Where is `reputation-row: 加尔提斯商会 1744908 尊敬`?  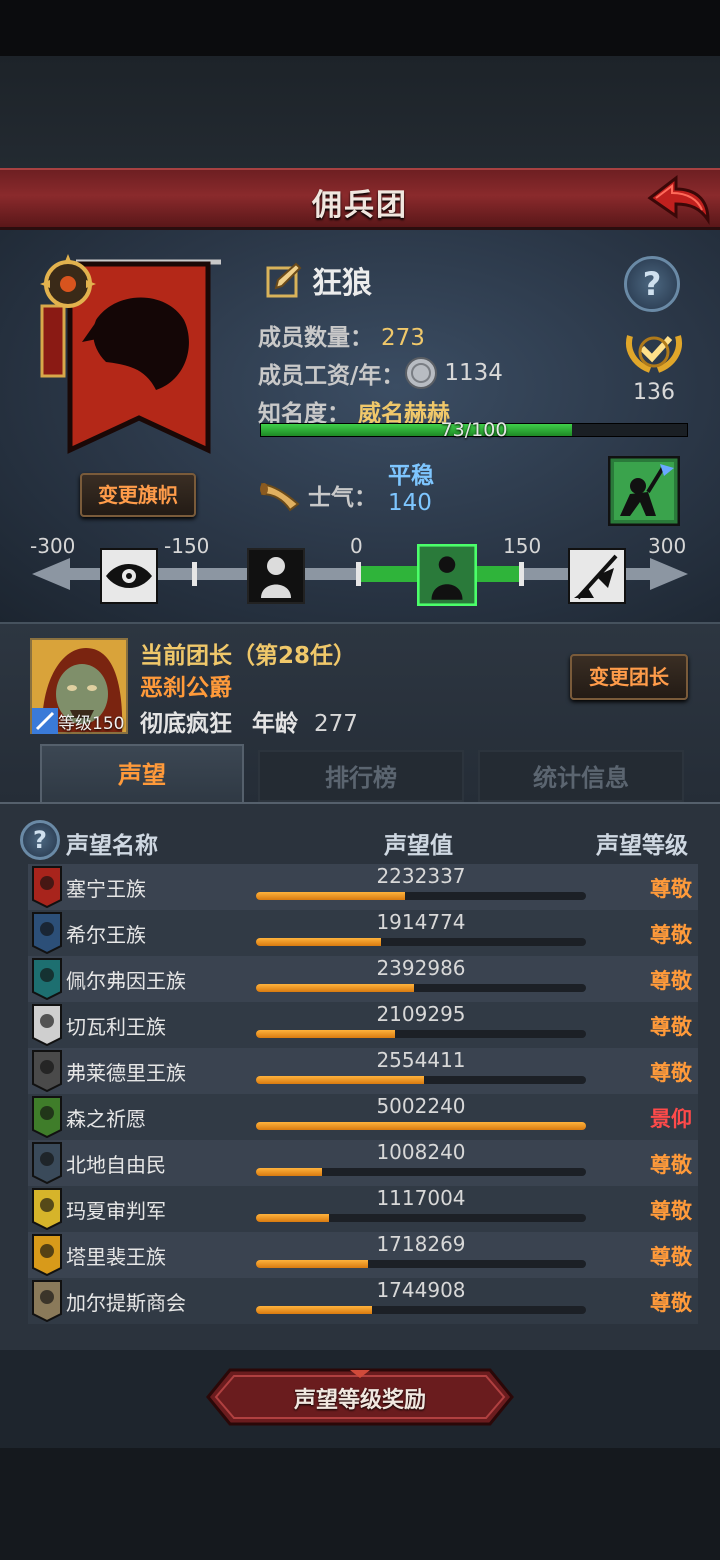
reputation-row: 加尔提斯商会 1744908 尊敬 is located at coordinates (363, 1301).